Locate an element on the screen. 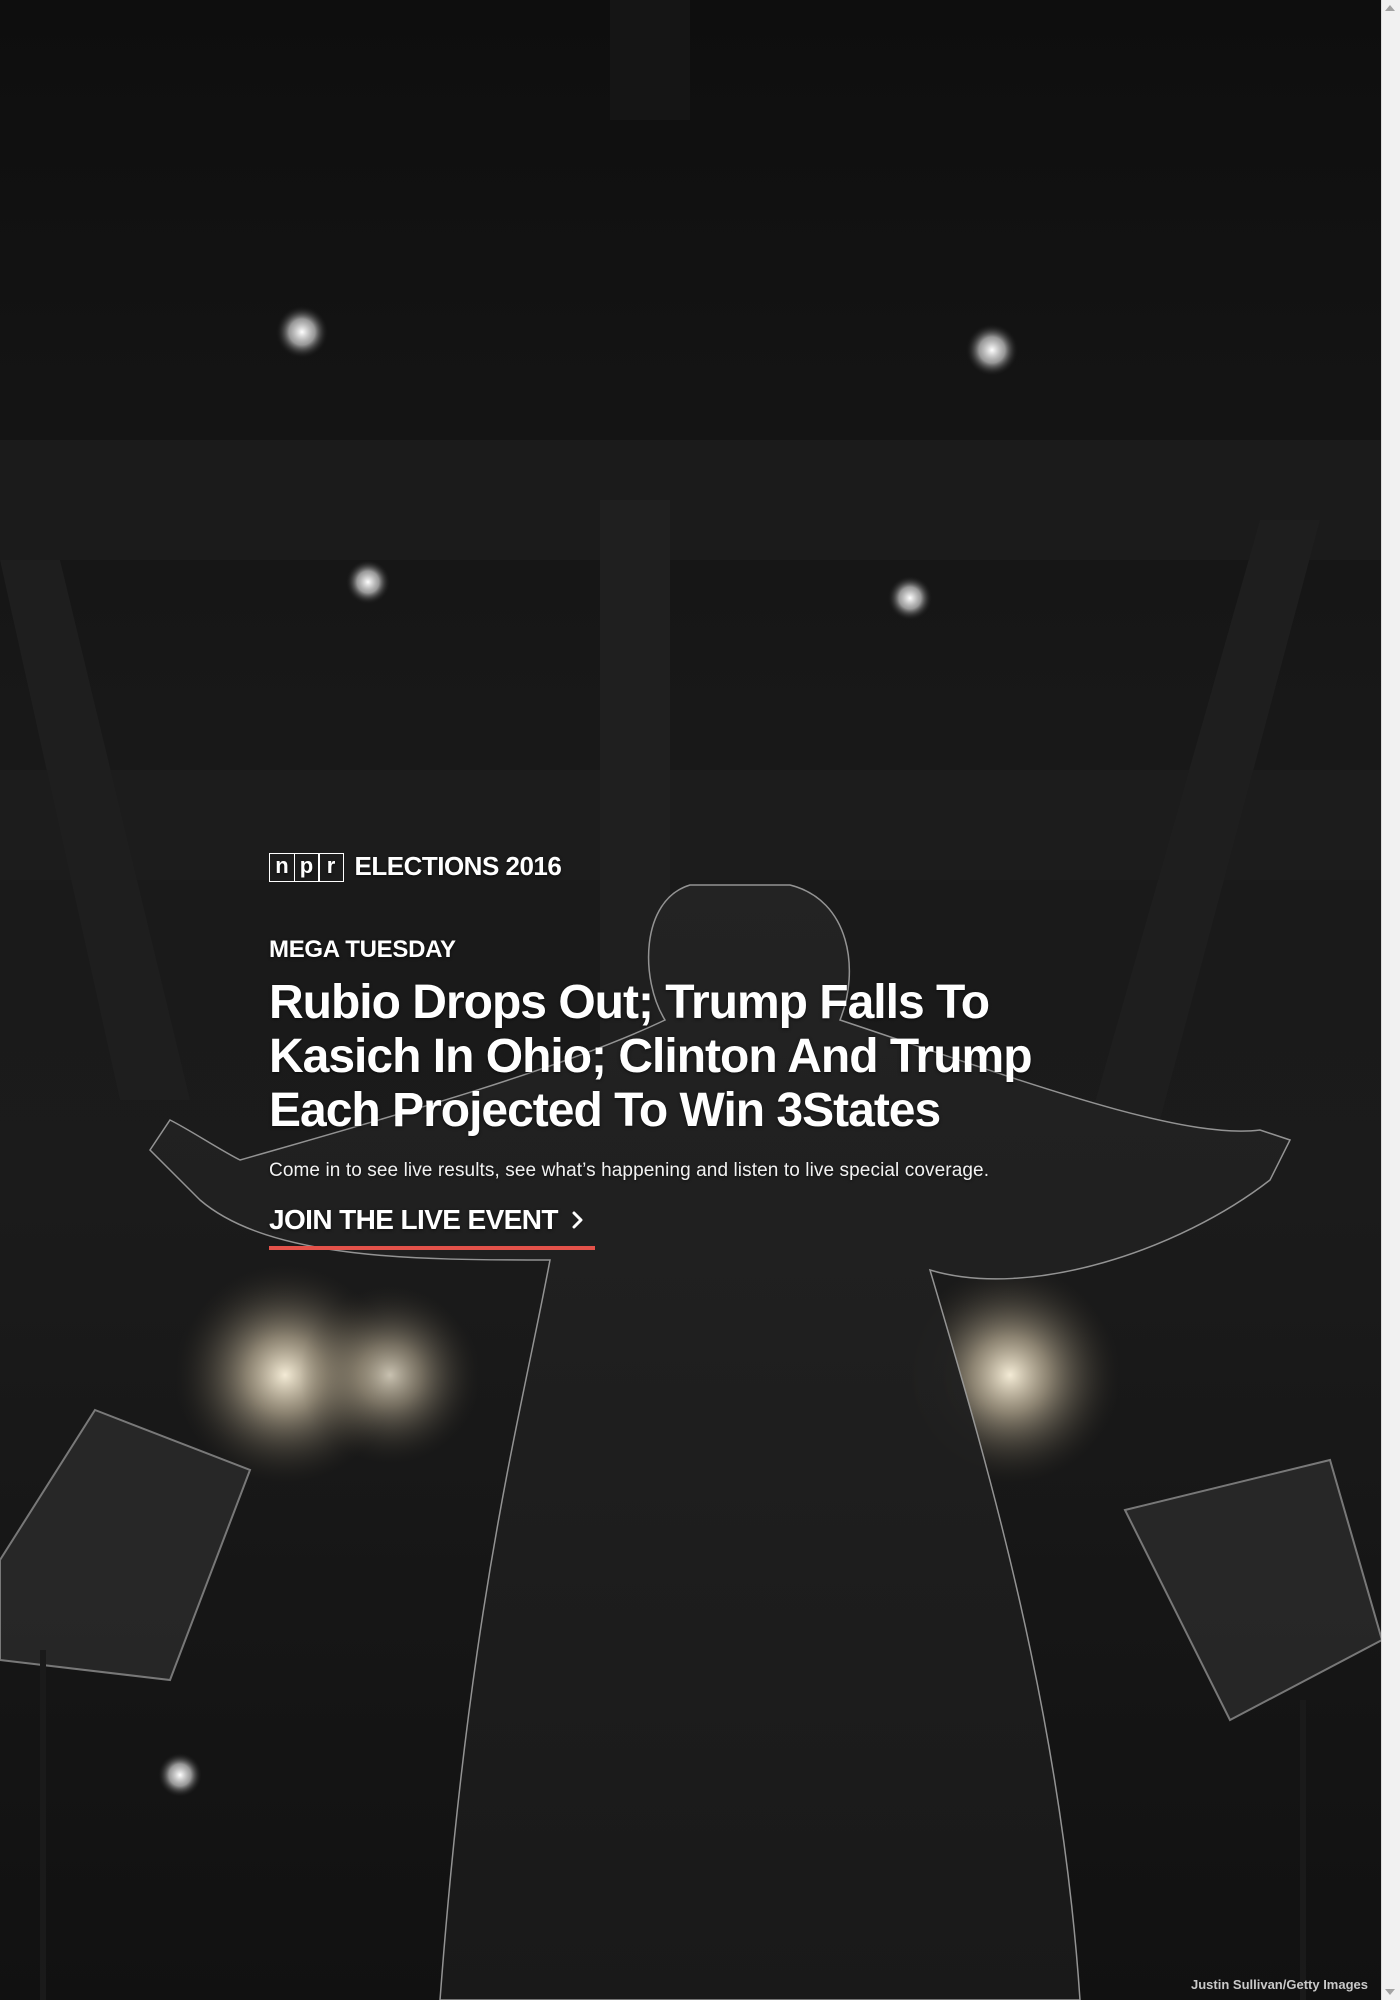  chevron-right-icon is located at coordinates (577, 1220).